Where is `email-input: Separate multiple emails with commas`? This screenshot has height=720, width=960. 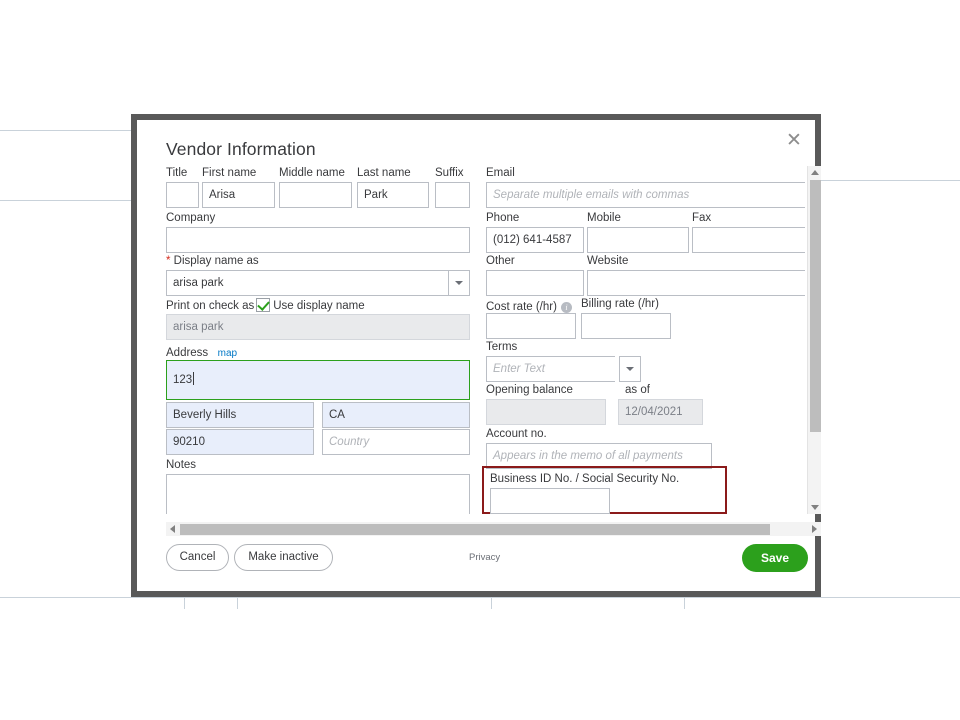
email-input: Separate multiple emails with commas is located at coordinates (645, 195).